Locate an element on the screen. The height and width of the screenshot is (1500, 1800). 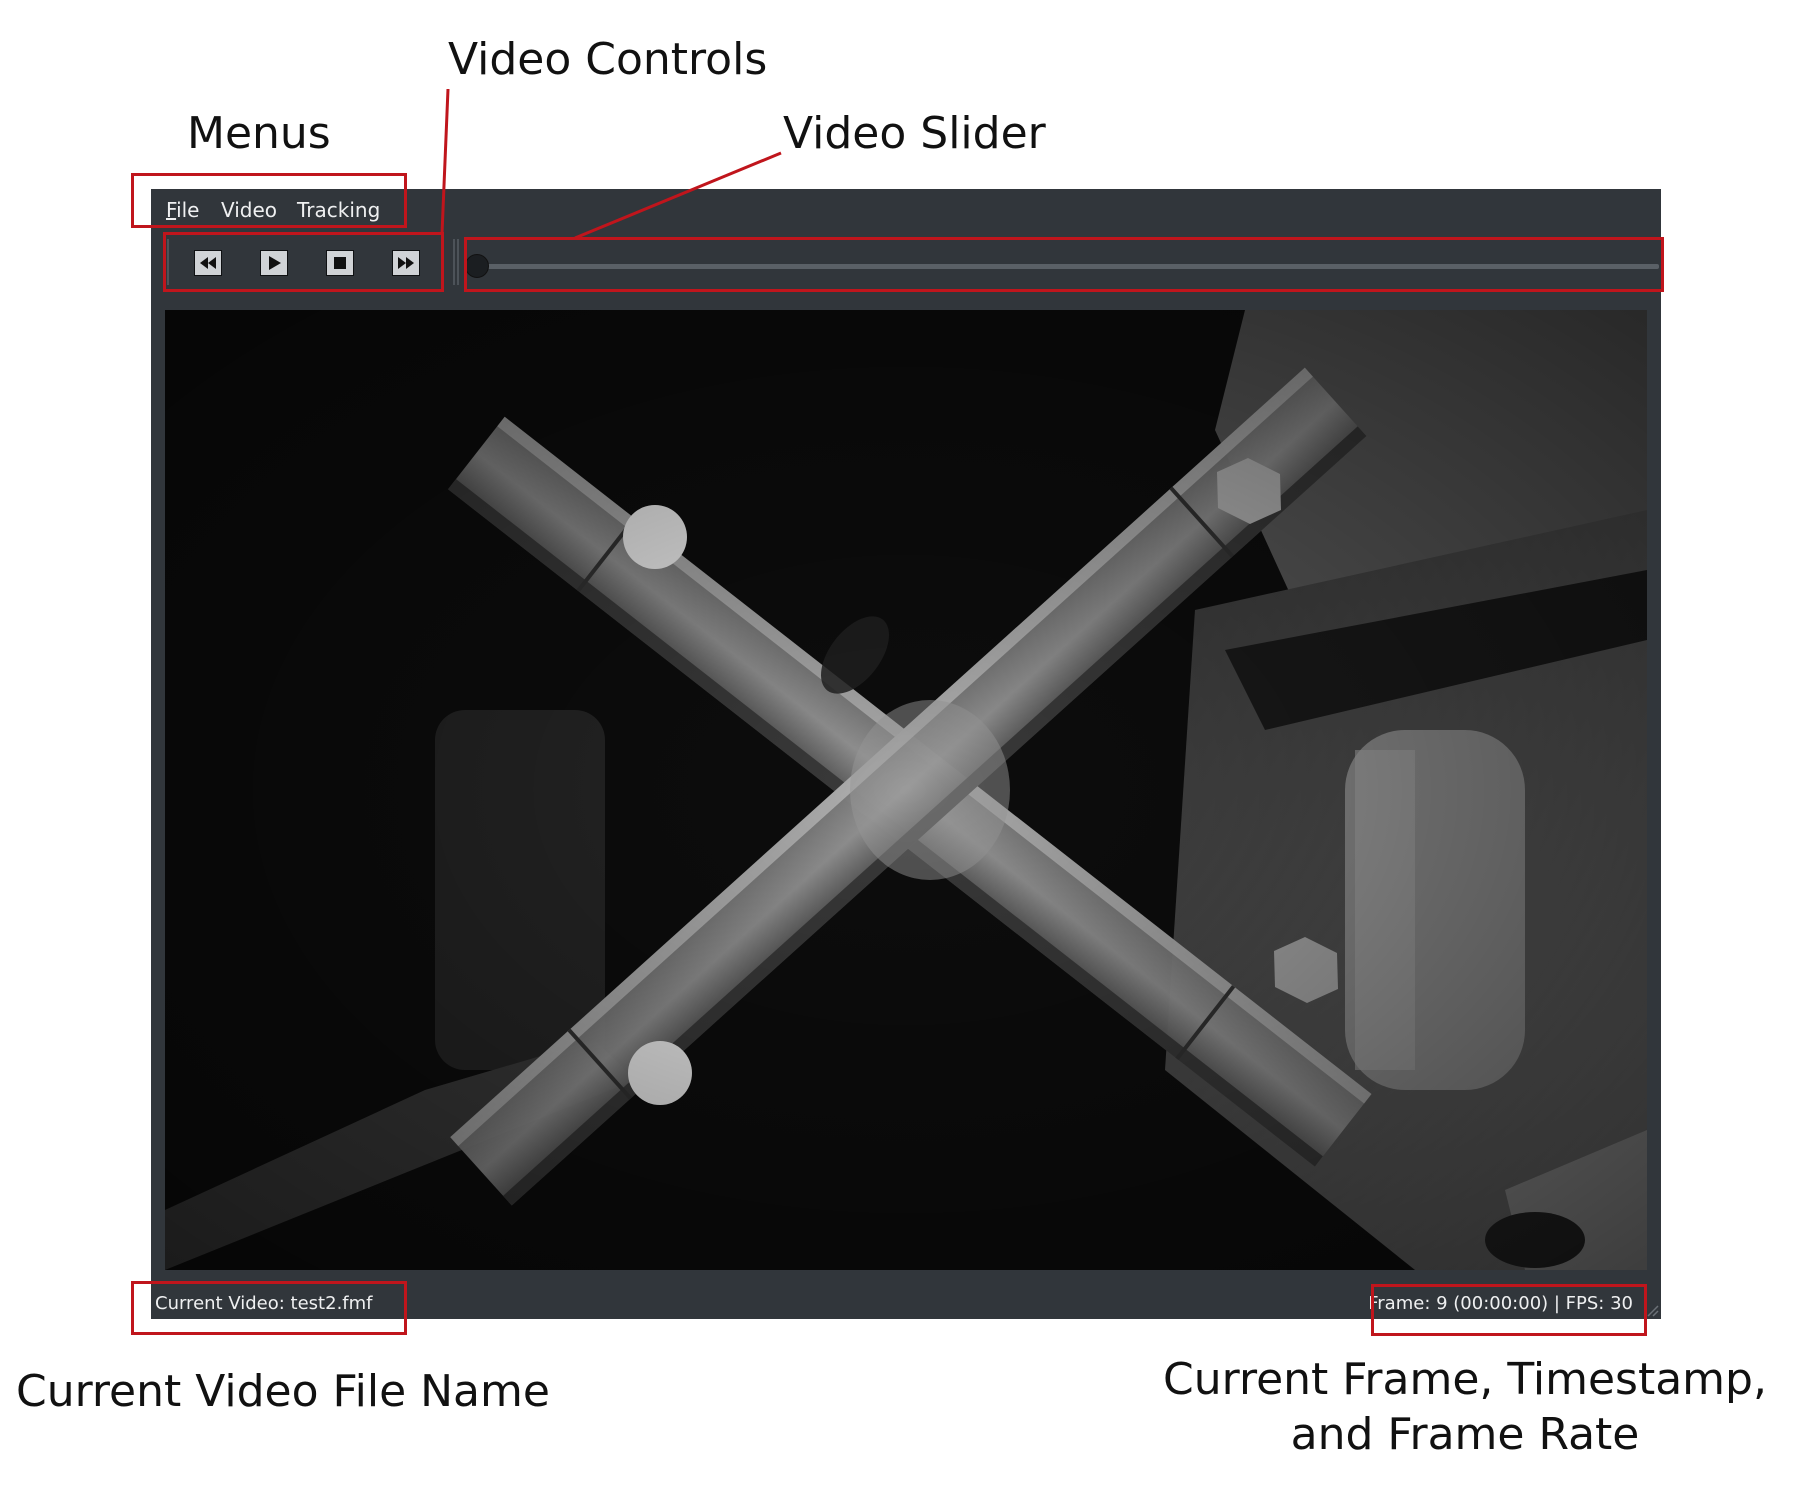
menu-tracking: Tracking is located at coordinates (338, 210).